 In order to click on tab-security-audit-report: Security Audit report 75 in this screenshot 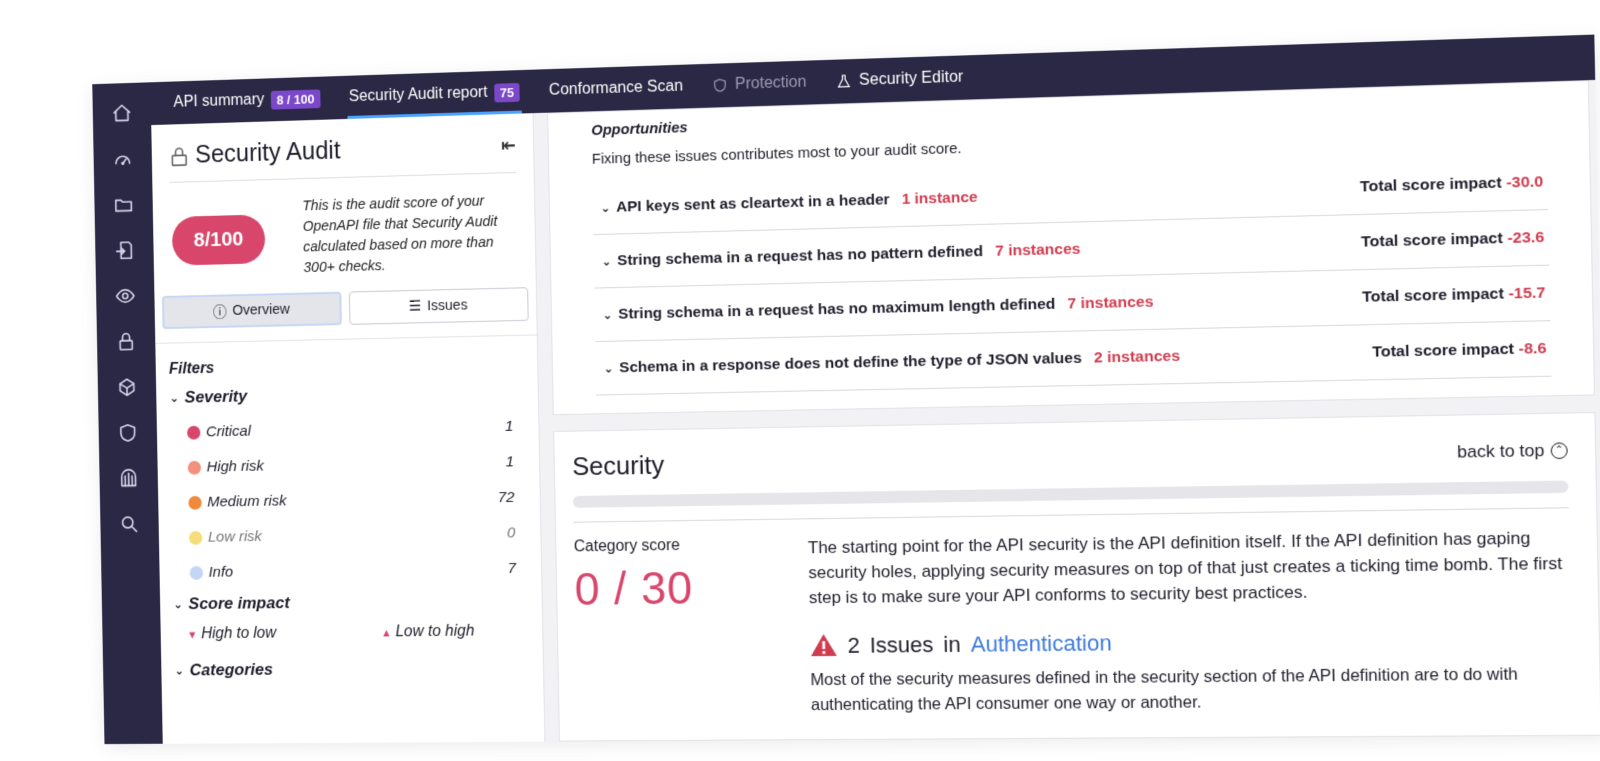, I will do `click(435, 94)`.